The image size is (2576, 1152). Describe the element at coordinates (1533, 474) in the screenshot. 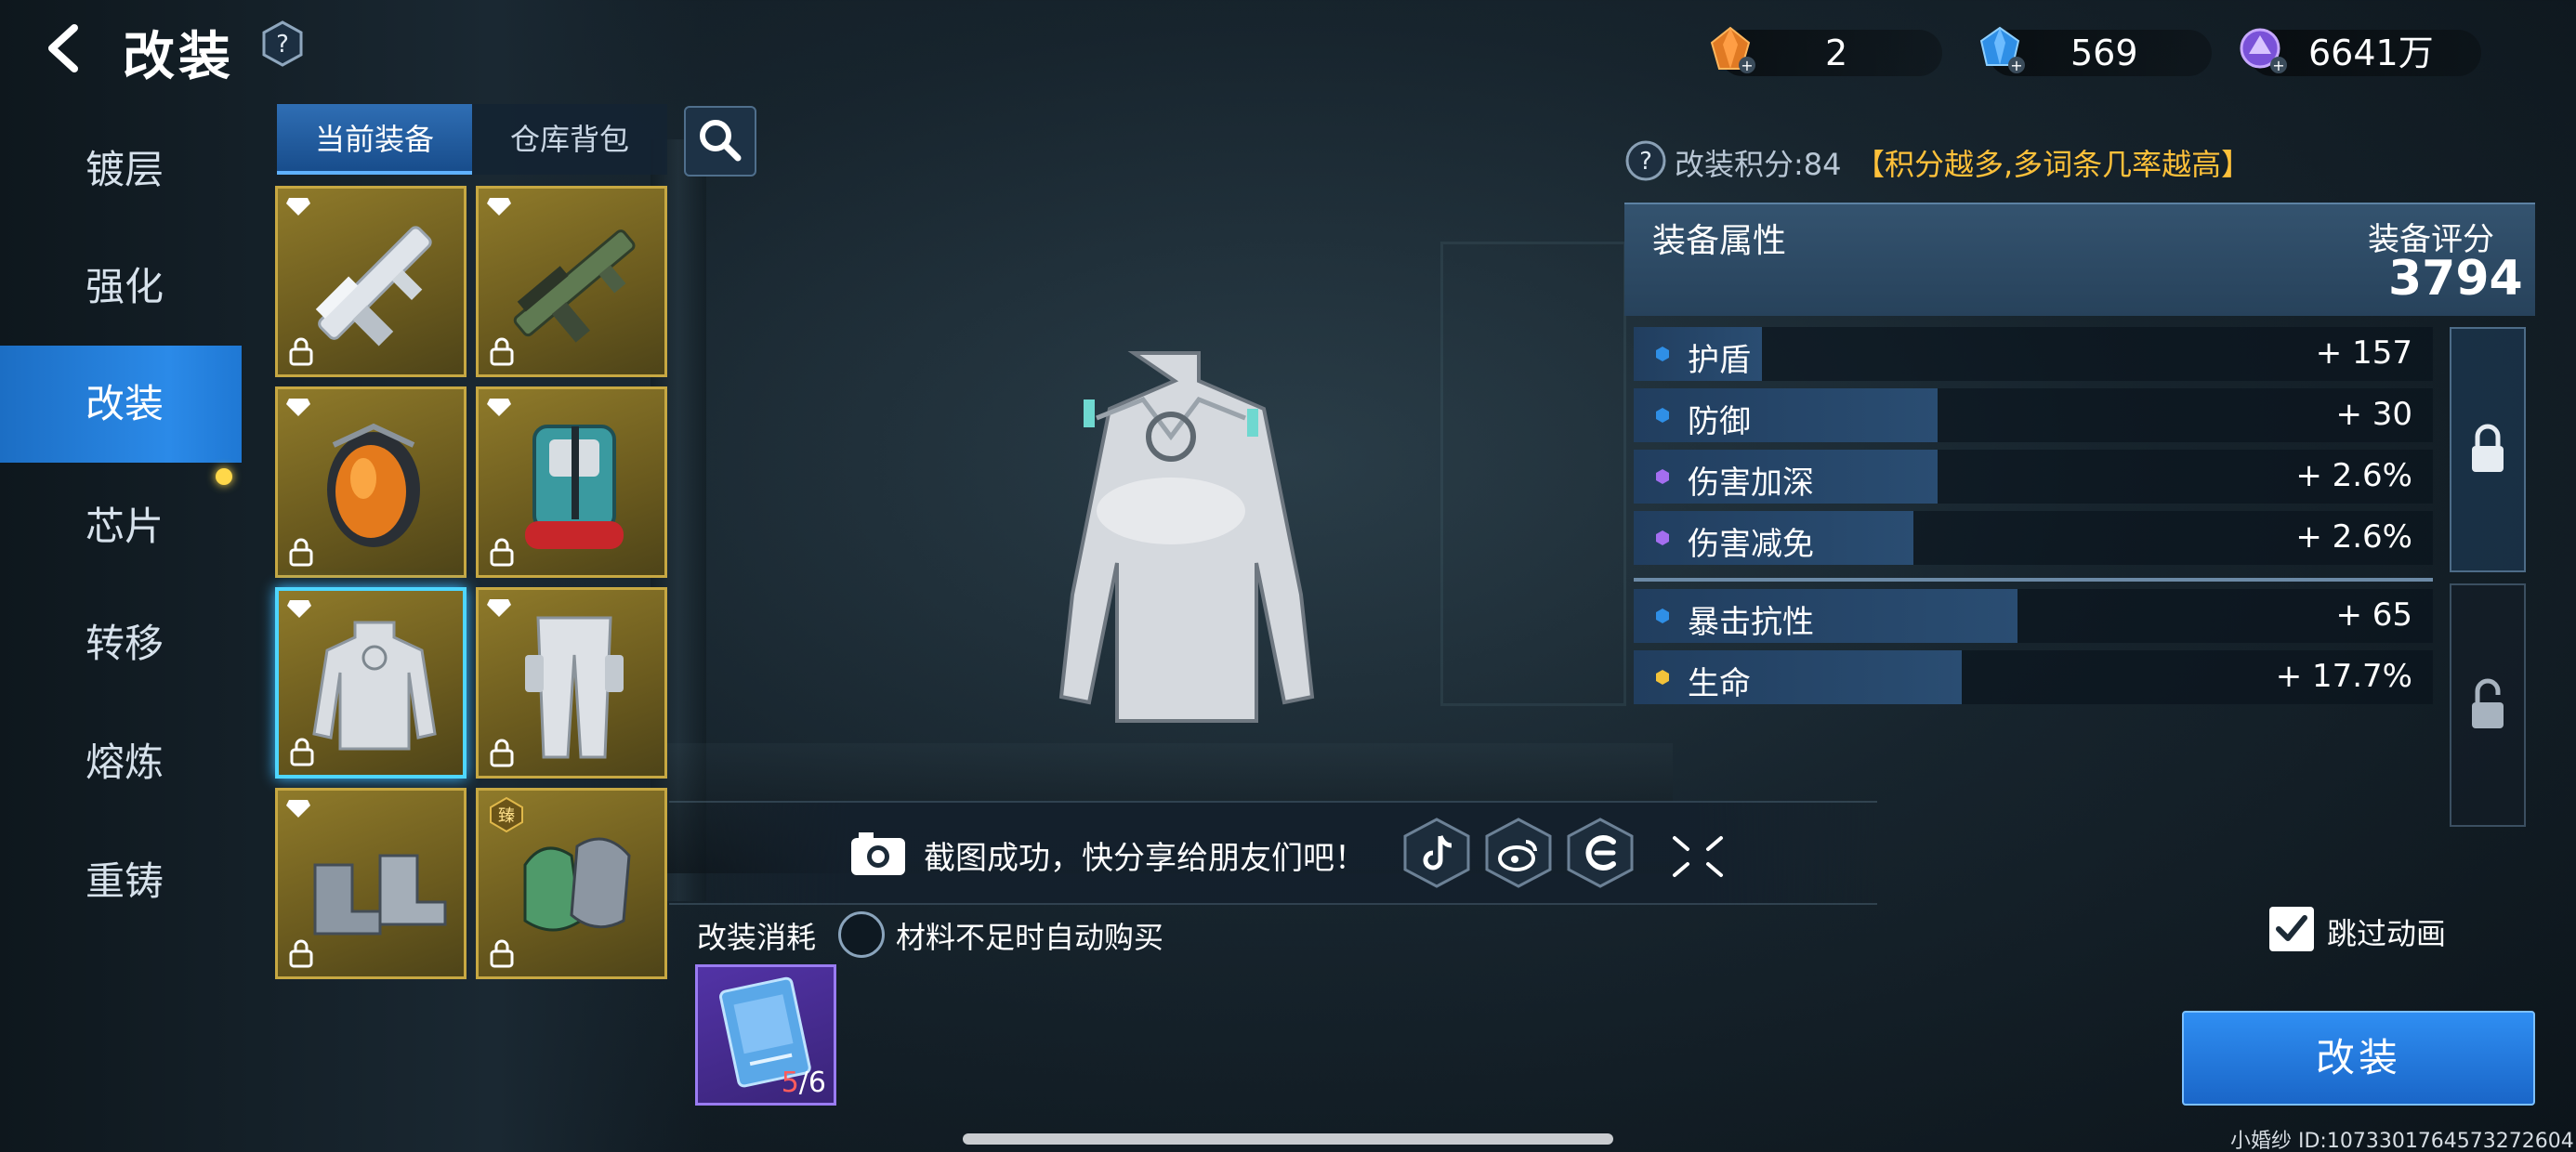

I see `background-door` at that location.